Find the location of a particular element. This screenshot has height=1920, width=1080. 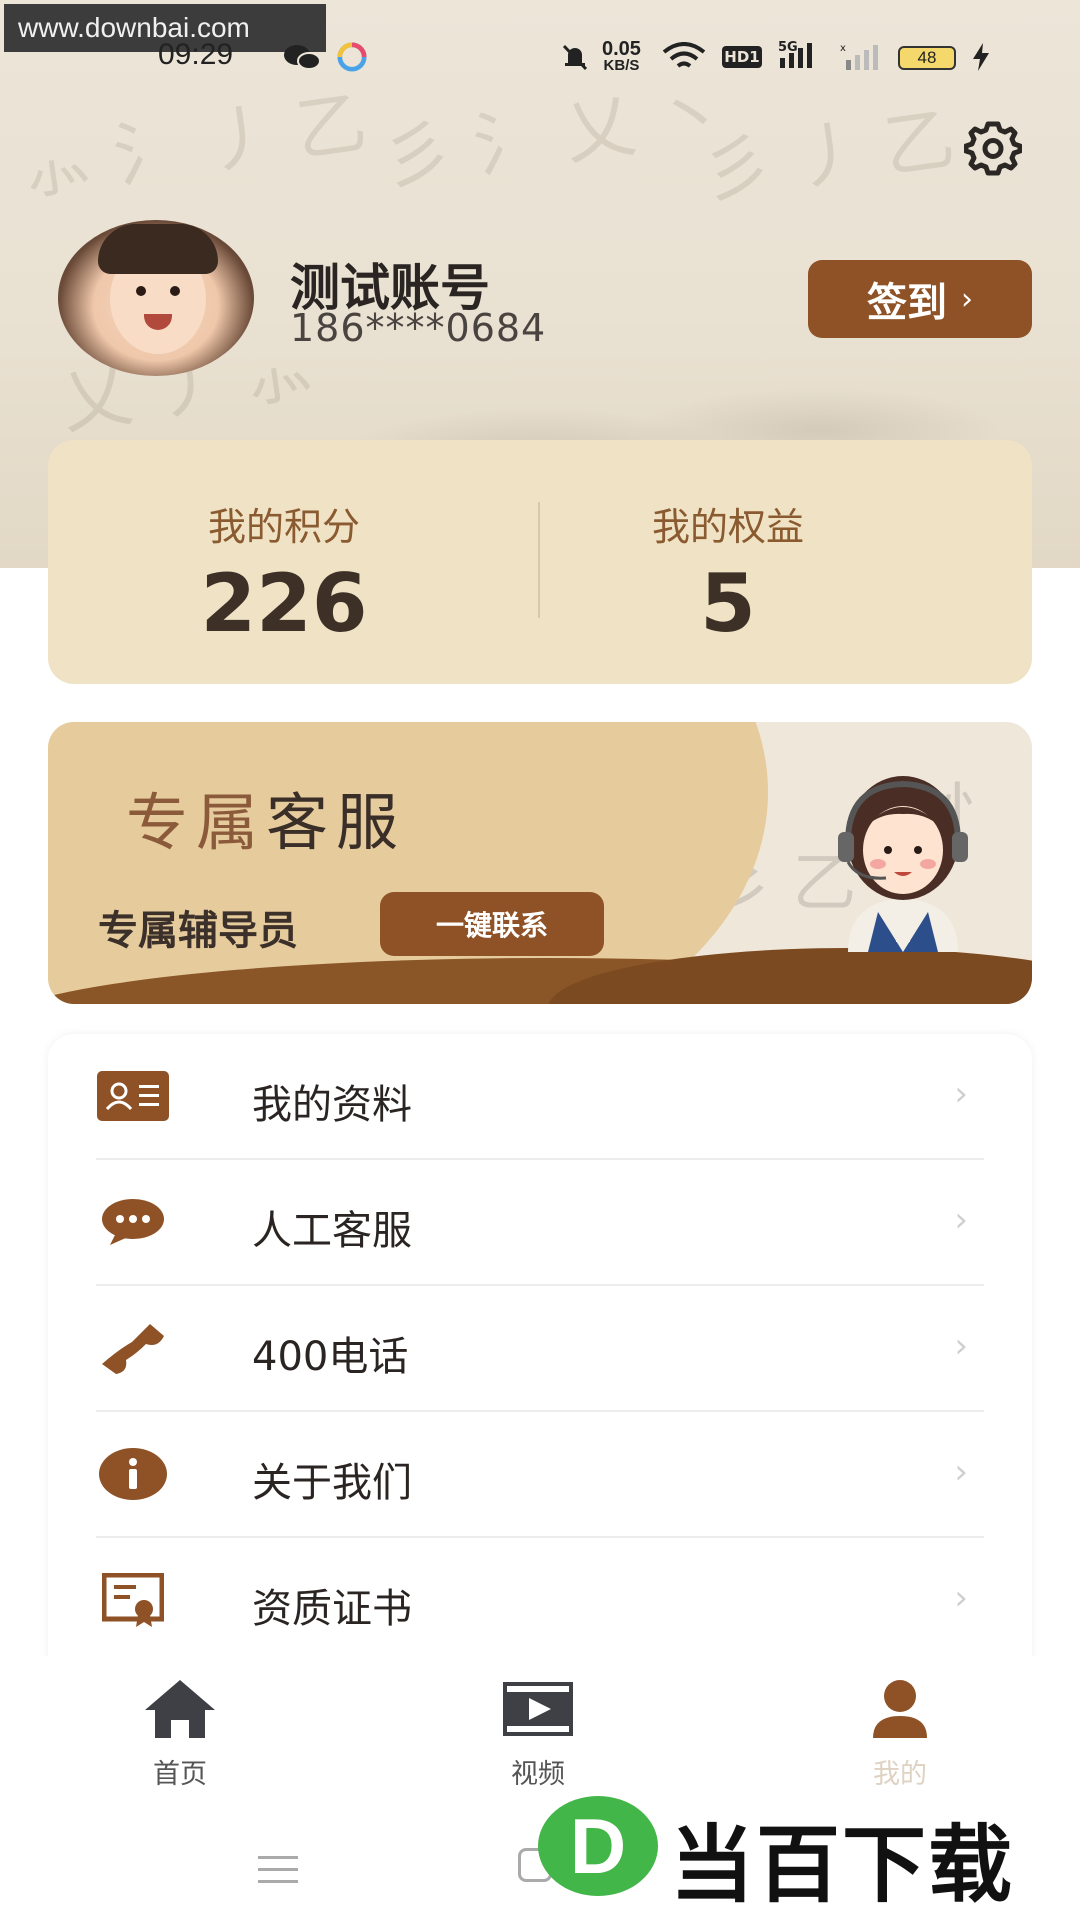

recent-apps-button is located at coordinates (278, 1874).